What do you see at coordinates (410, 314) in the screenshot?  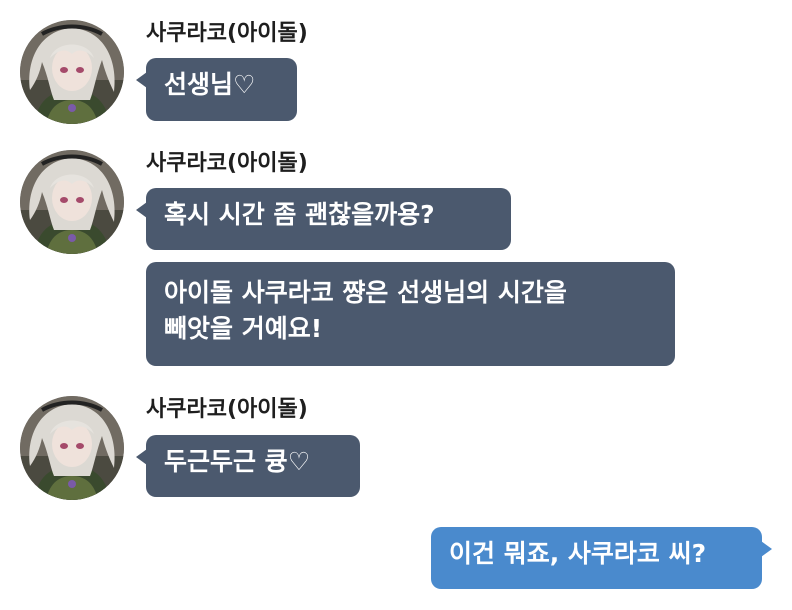 I see `message-bubble: 아이돌 사쿠라코 쨩은 선생님의 시간을 빼앗을 거예요!` at bounding box center [410, 314].